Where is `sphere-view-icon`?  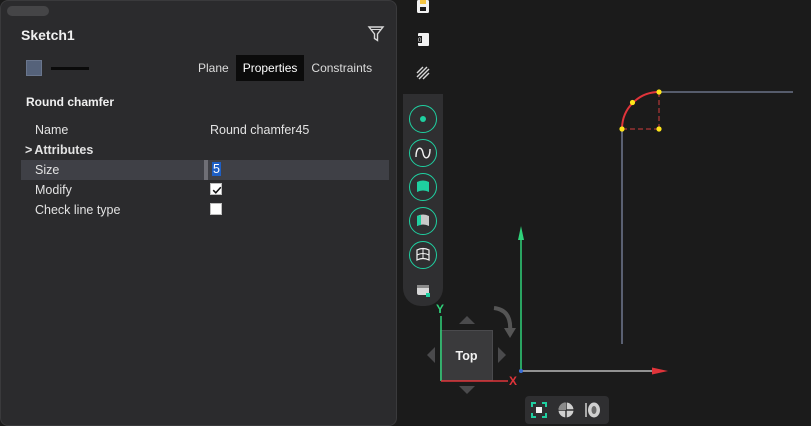
sphere-view-icon is located at coordinates (566, 410).